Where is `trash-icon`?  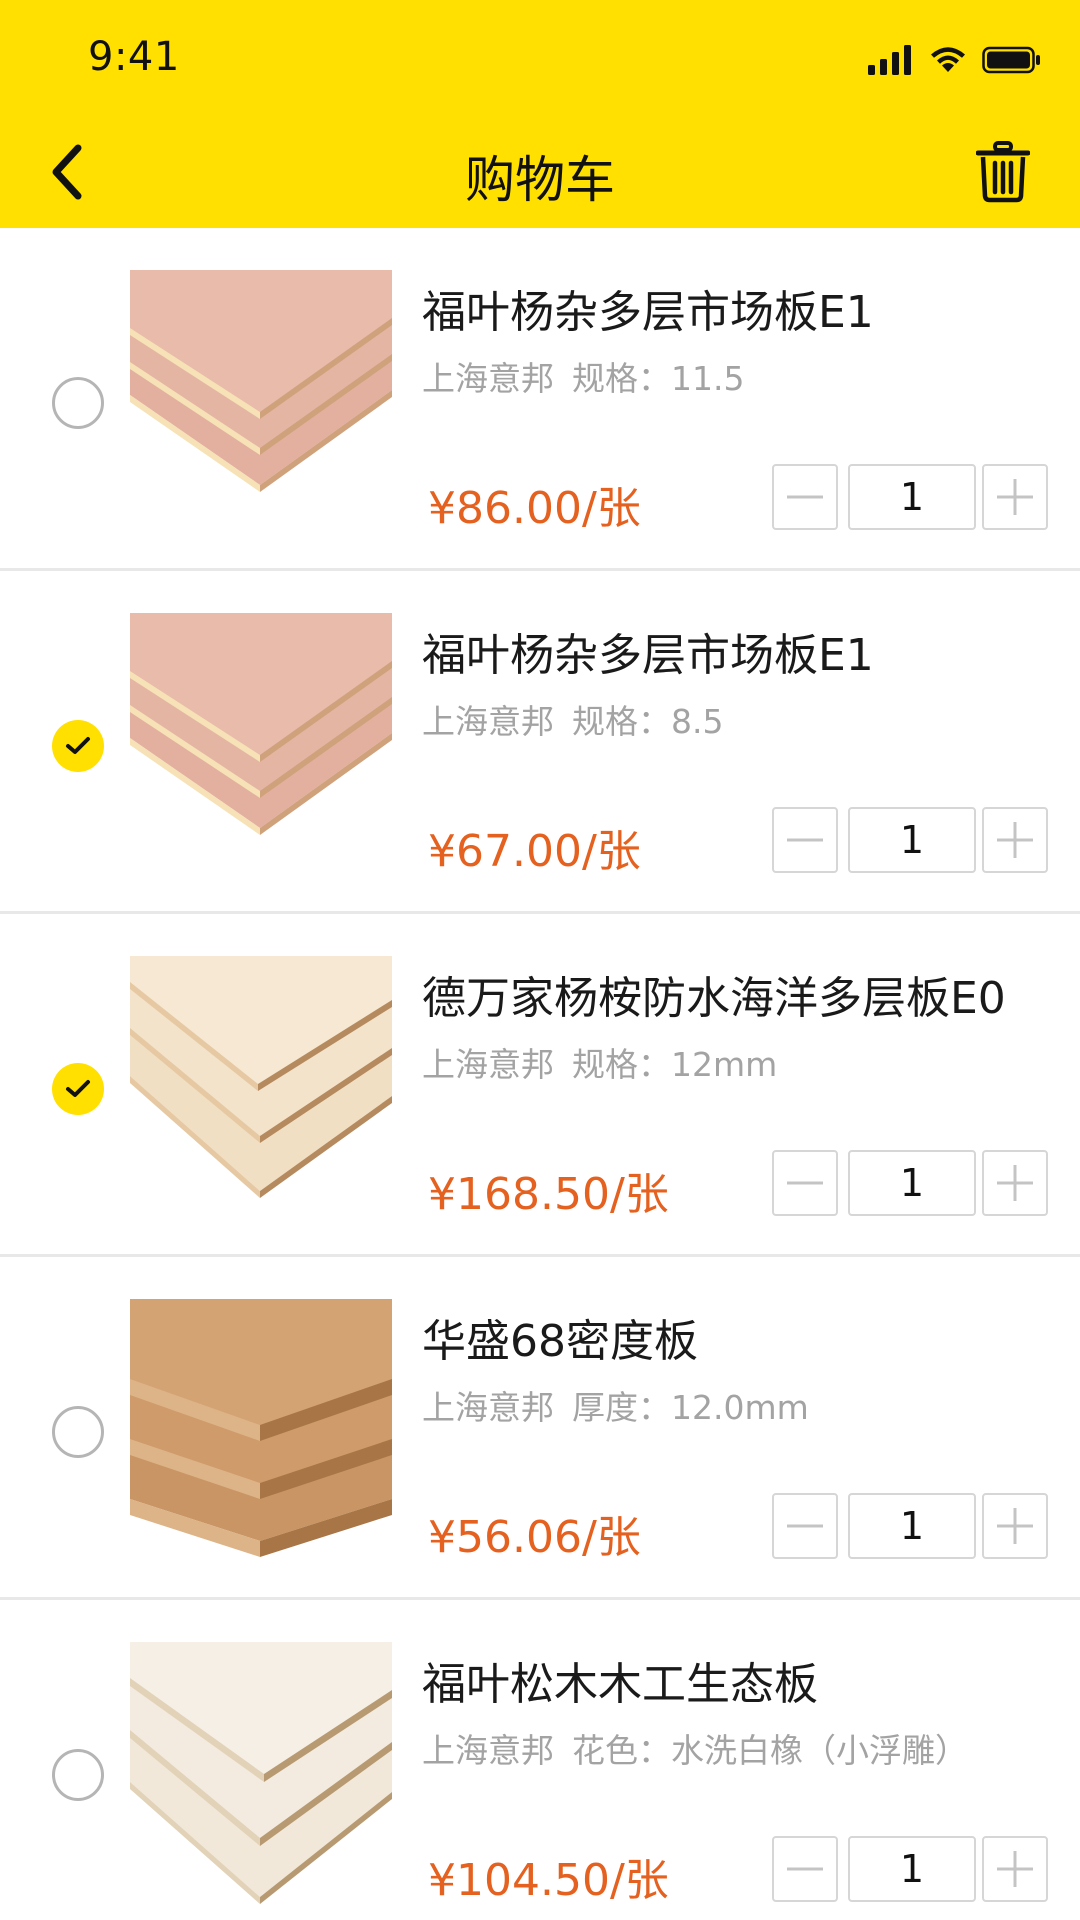
trash-icon is located at coordinates (1003, 172).